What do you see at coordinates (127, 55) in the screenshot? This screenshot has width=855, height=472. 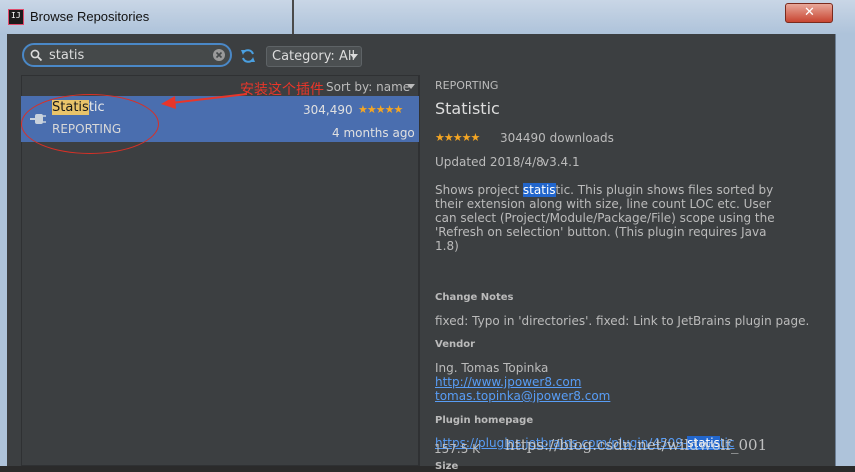 I see `search-input: statis` at bounding box center [127, 55].